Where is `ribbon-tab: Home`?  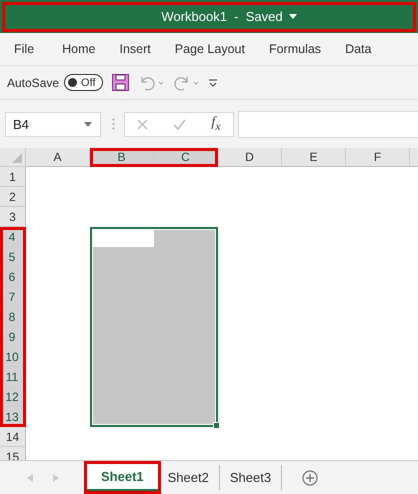
ribbon-tab: Home is located at coordinates (78, 49).